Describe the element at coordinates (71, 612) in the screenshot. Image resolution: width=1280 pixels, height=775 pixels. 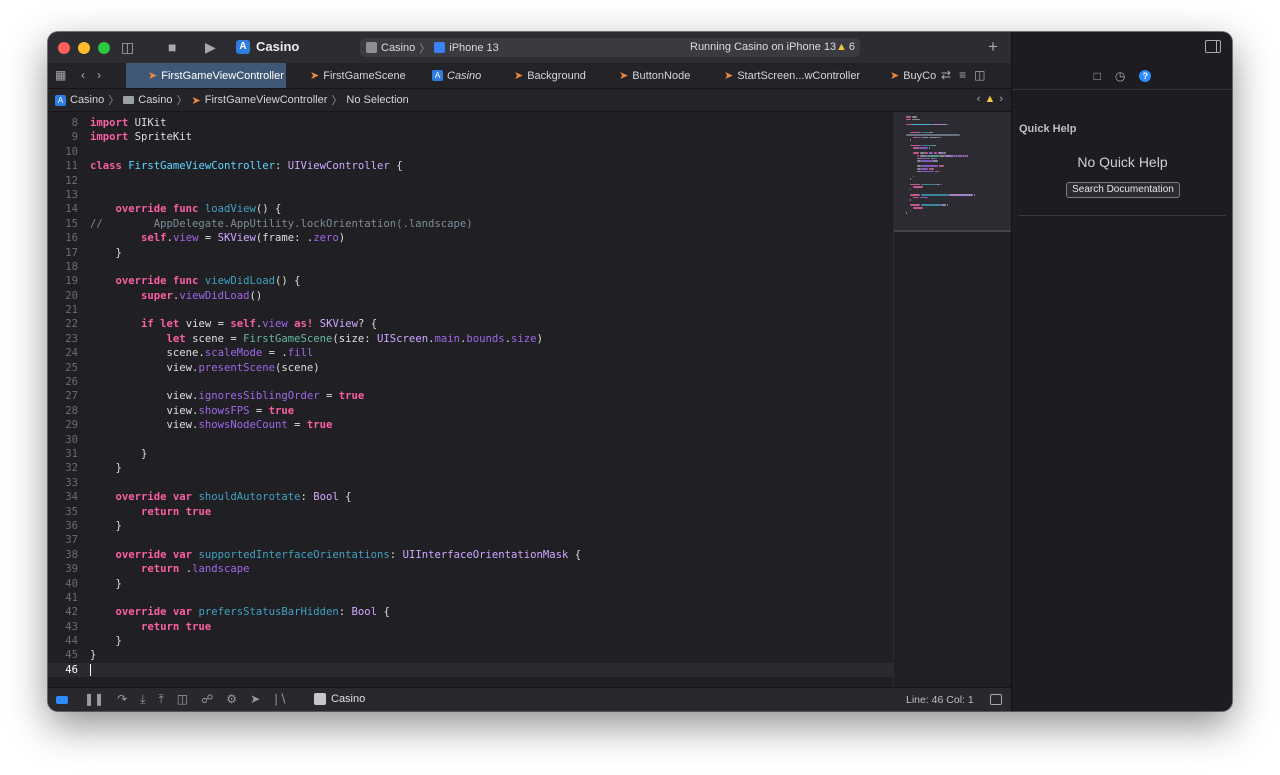
I see `line-number: 42` at that location.